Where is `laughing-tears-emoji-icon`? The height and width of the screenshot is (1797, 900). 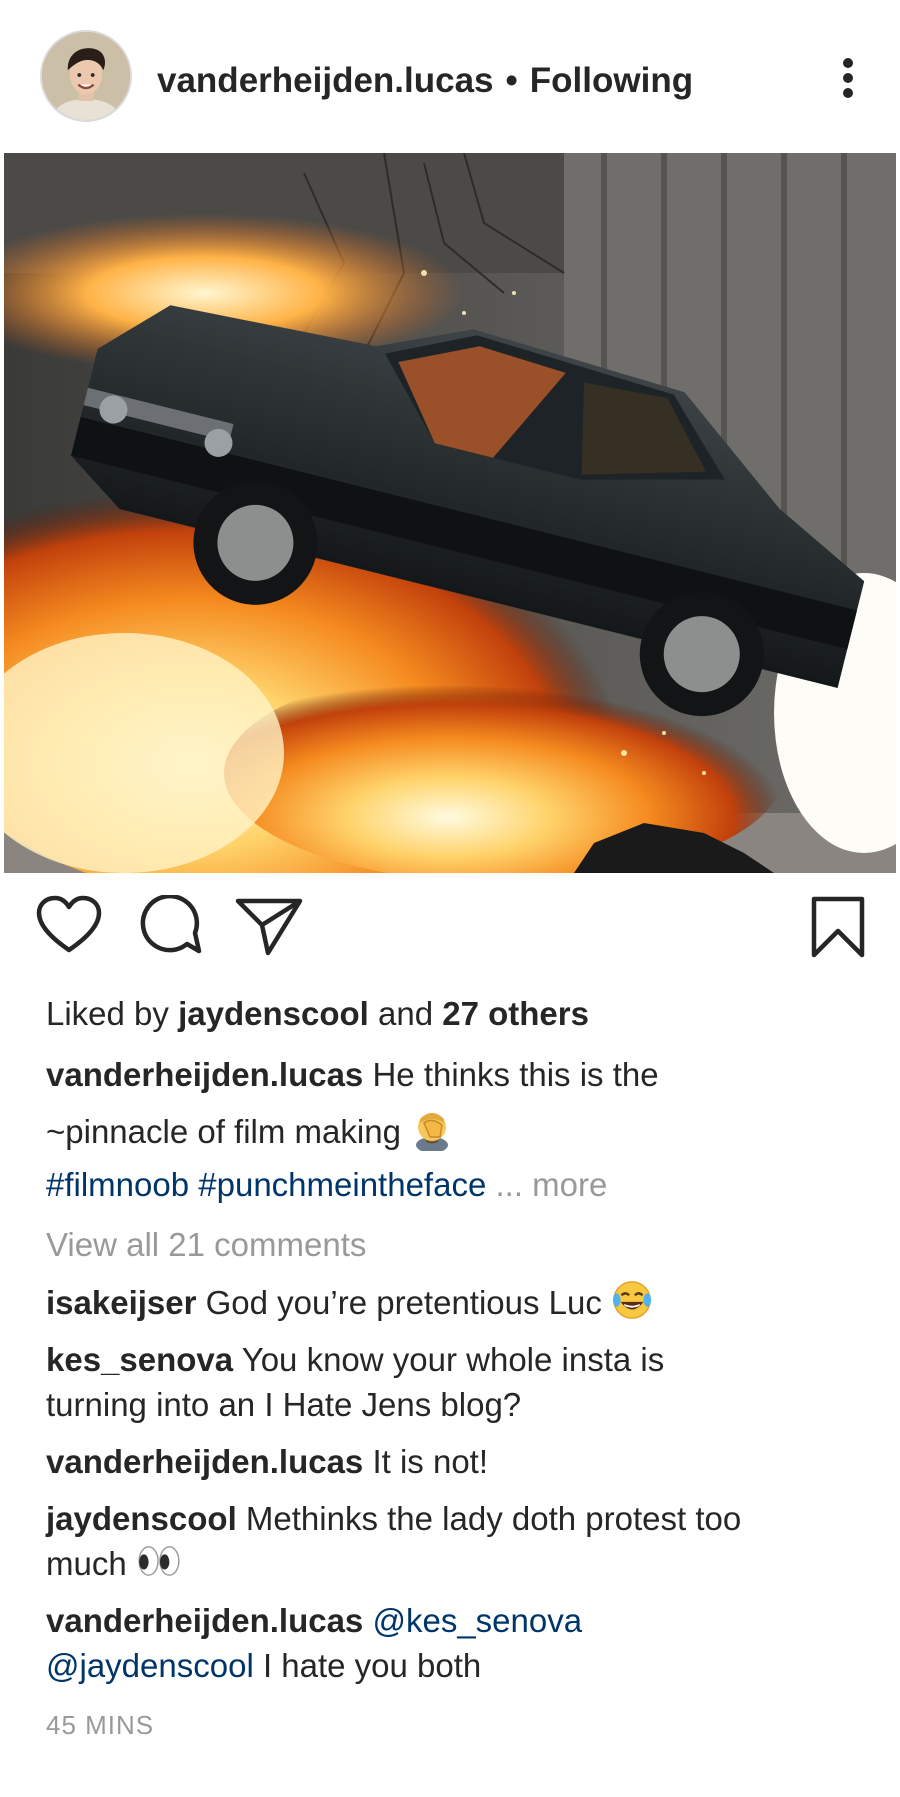 laughing-tears-emoji-icon is located at coordinates (632, 1305).